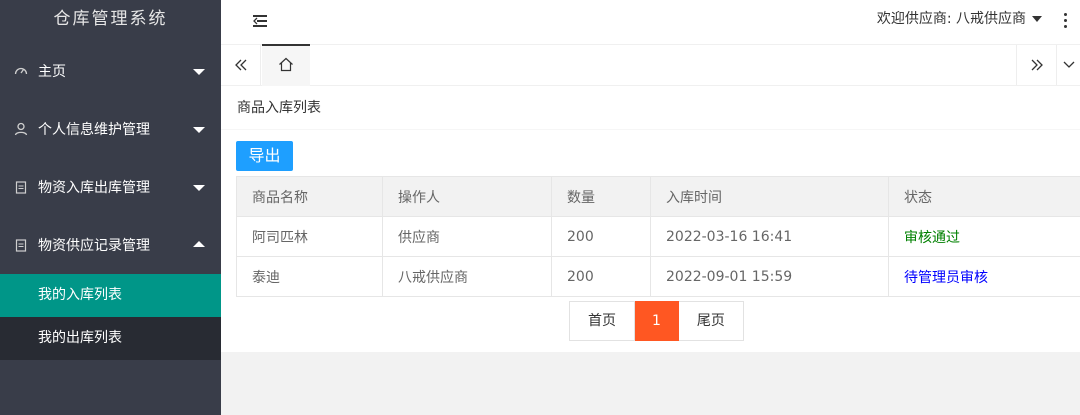 The height and width of the screenshot is (415, 1080). Describe the element at coordinates (467, 196) in the screenshot. I see `column-header: 操作人` at that location.